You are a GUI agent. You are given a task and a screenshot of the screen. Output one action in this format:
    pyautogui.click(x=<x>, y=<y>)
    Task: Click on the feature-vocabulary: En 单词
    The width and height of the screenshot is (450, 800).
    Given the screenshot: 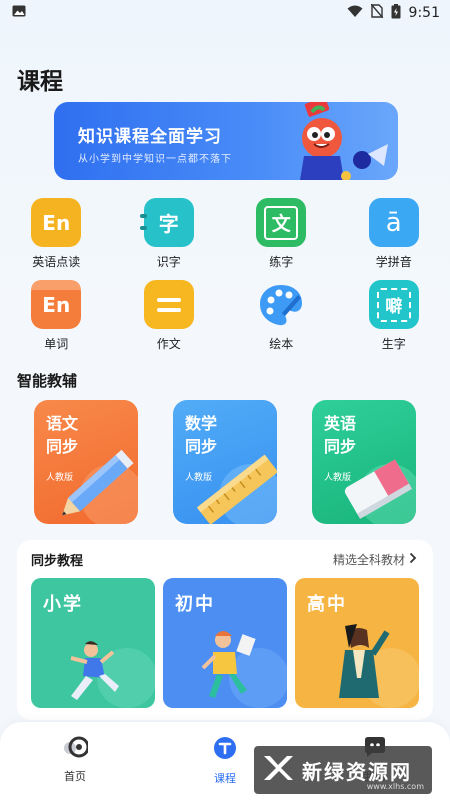 What is the action you would take?
    pyautogui.click(x=56, y=316)
    